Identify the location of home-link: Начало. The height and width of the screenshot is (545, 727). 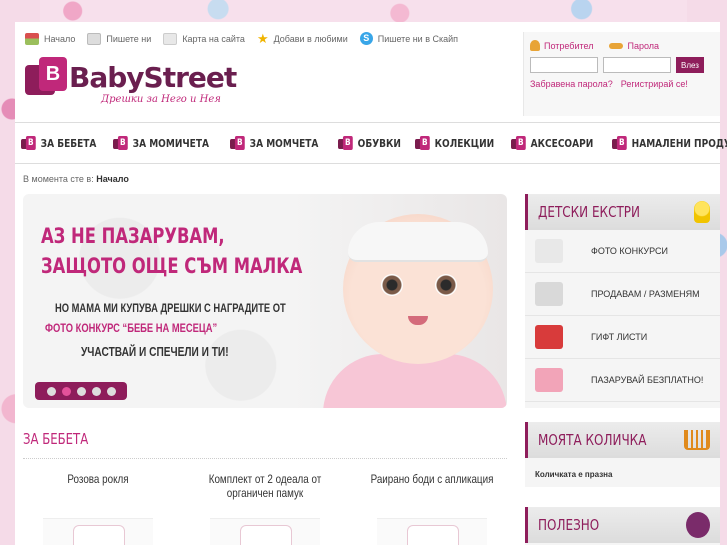
(50, 38).